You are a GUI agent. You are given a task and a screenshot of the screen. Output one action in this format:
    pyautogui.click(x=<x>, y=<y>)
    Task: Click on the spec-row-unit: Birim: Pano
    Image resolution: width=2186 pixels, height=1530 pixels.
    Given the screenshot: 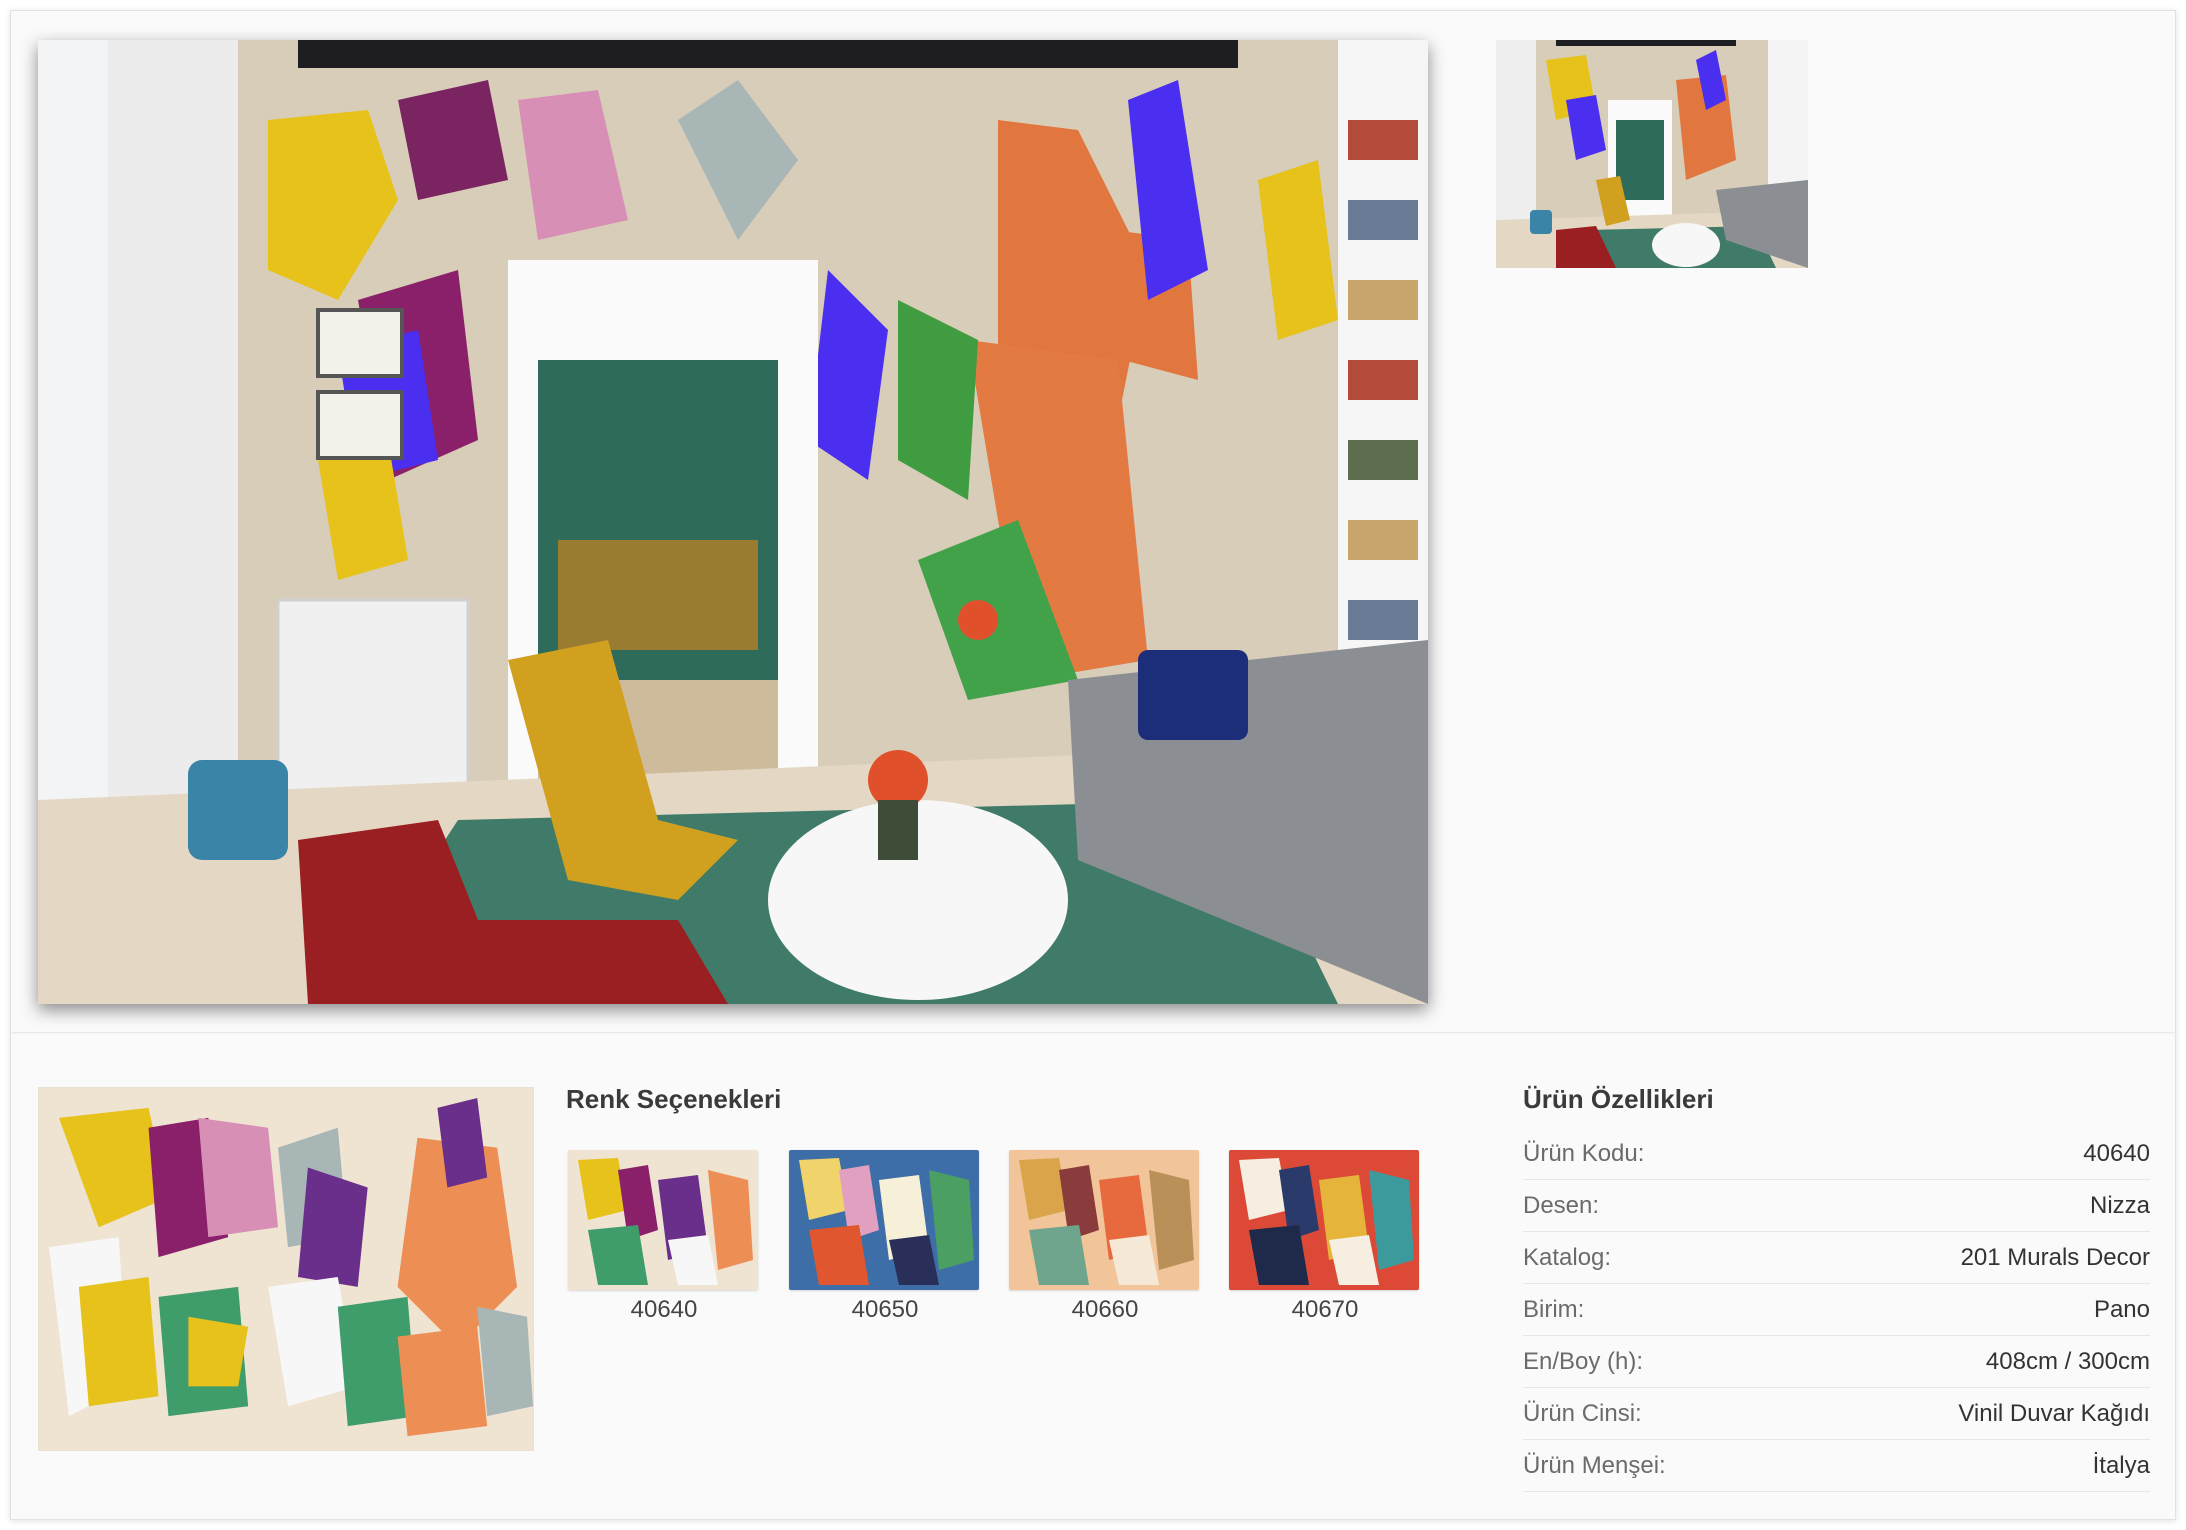 What is the action you would take?
    pyautogui.click(x=1836, y=1310)
    